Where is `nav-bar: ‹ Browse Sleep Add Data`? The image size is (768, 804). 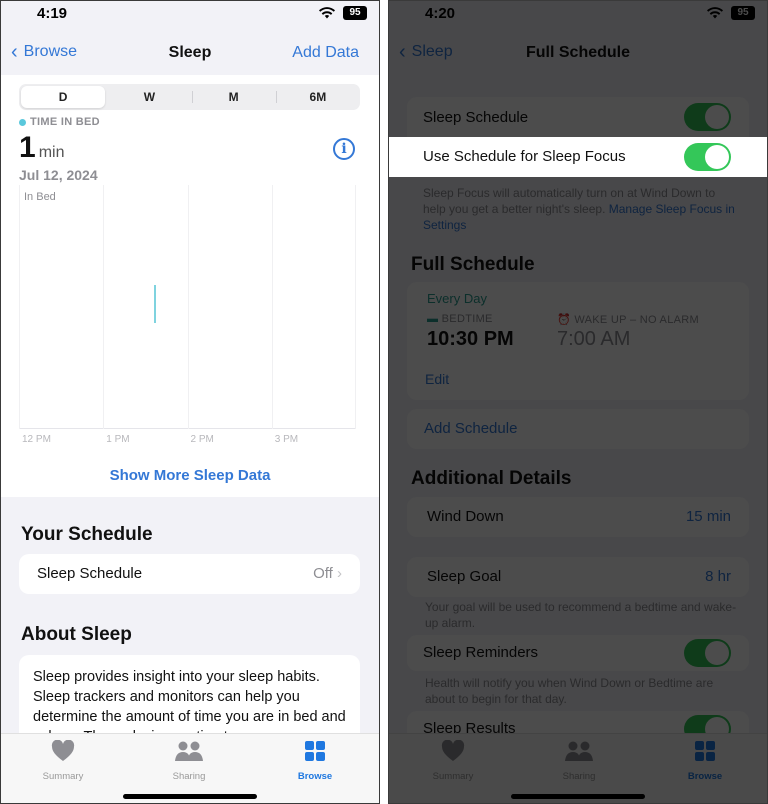
nav-bar: ‹ Browse Sleep Add Data is located at coordinates (190, 53).